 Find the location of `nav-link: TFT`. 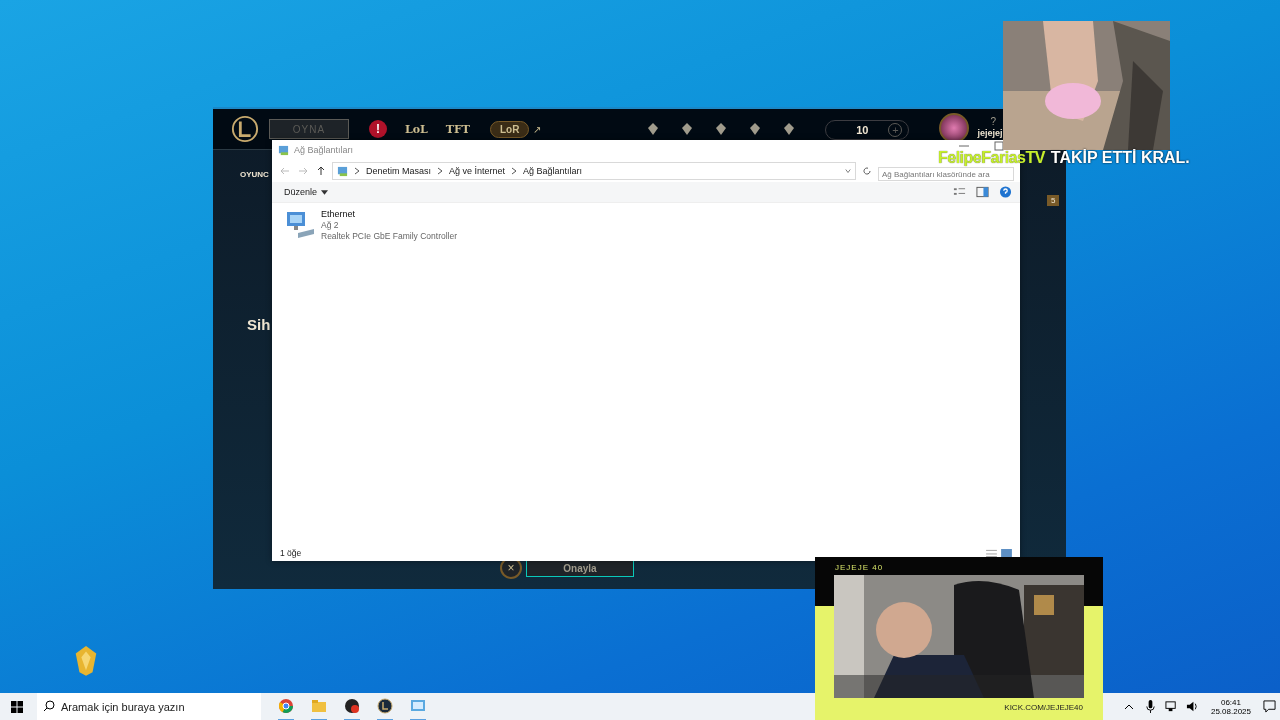

nav-link: TFT is located at coordinates (457, 129).